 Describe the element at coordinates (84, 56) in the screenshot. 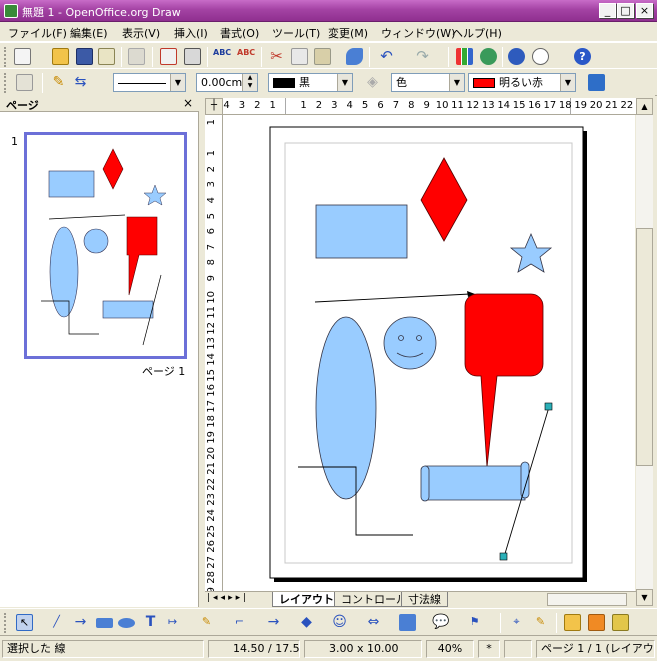

I see `save-icon` at that location.